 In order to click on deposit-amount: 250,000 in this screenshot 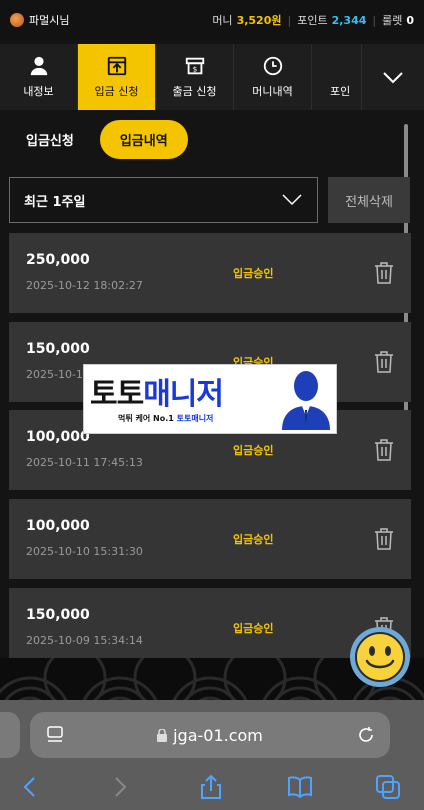, I will do `click(58, 260)`.